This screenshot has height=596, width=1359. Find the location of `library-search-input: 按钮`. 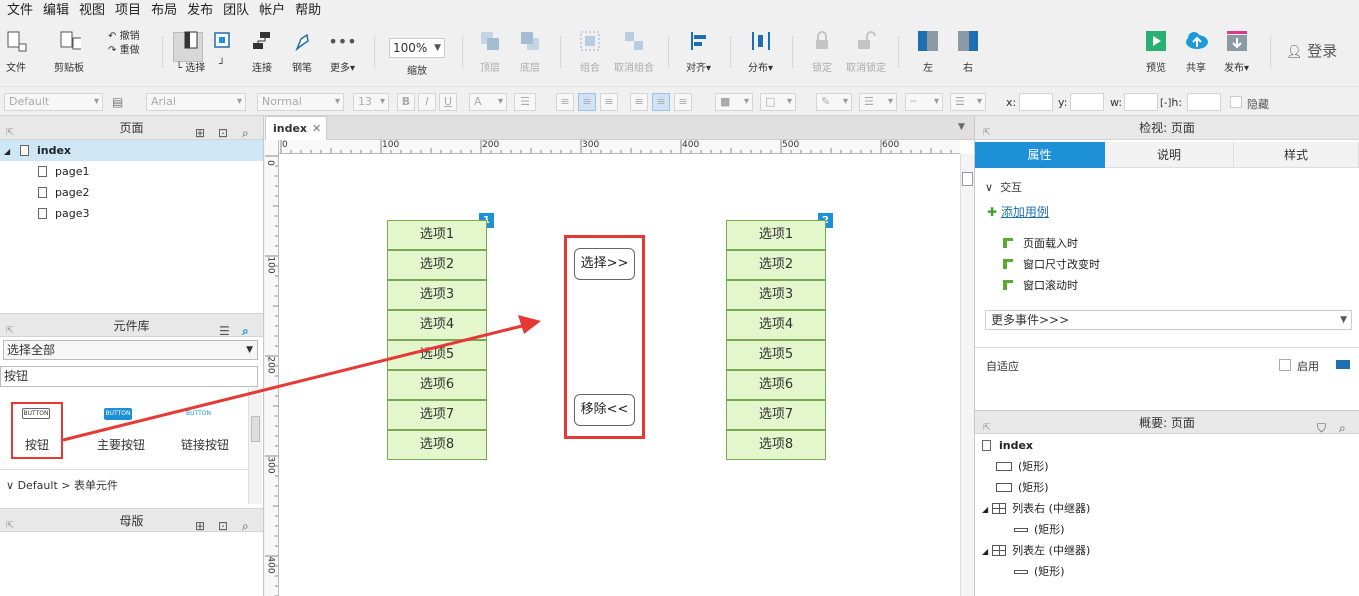

library-search-input: 按钮 is located at coordinates (129, 376).